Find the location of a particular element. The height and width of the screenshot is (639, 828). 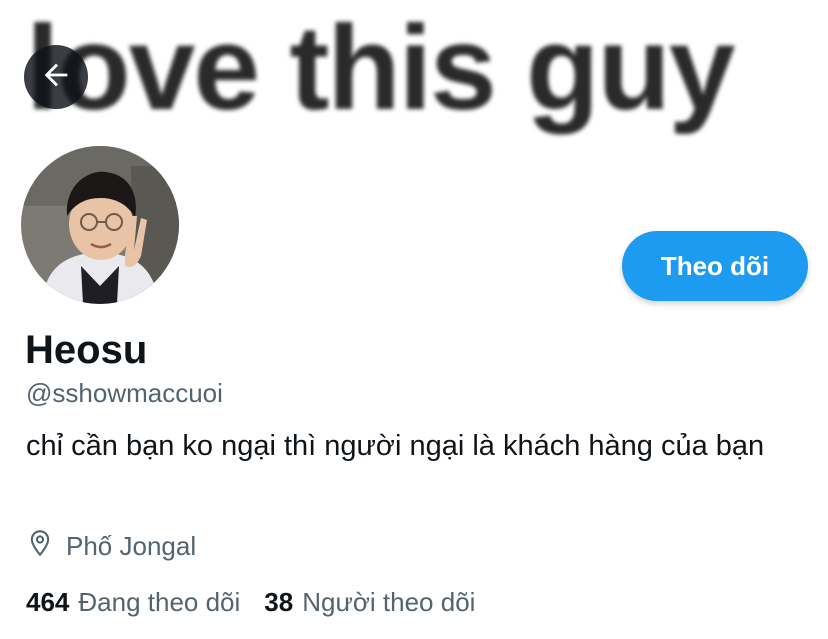

followers-label: Người theo dõi is located at coordinates (389, 602).